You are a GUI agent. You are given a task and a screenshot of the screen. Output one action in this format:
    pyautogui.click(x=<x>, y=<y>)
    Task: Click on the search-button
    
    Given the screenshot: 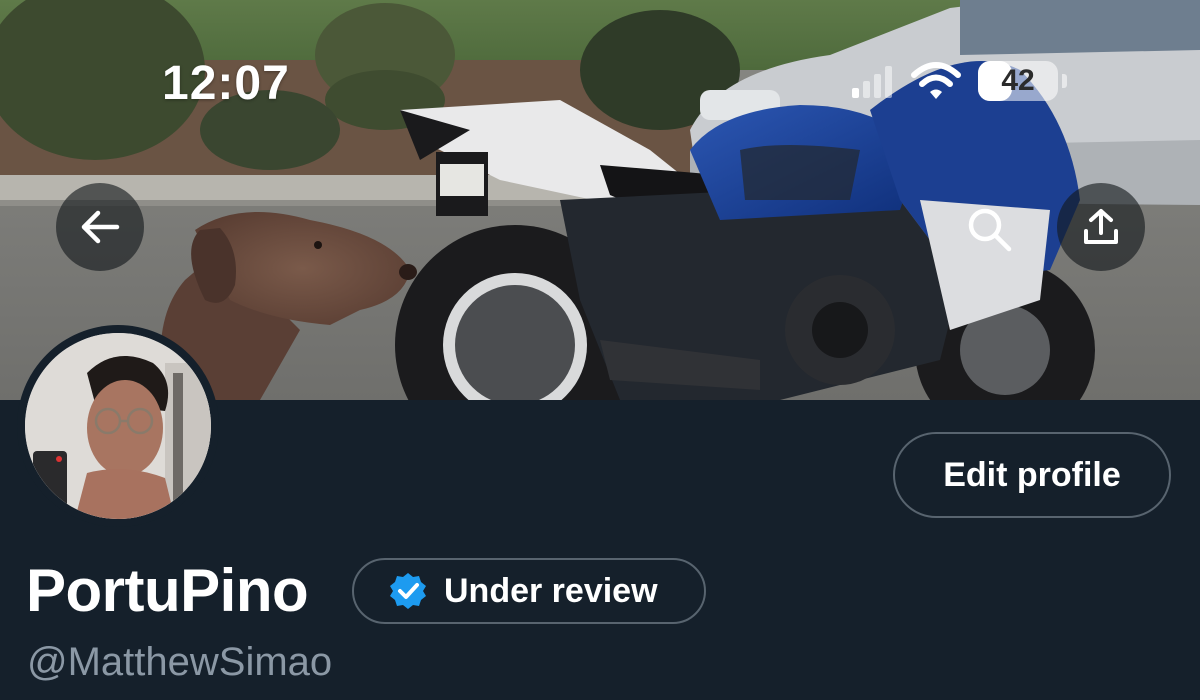 What is the action you would take?
    pyautogui.click(x=990, y=230)
    